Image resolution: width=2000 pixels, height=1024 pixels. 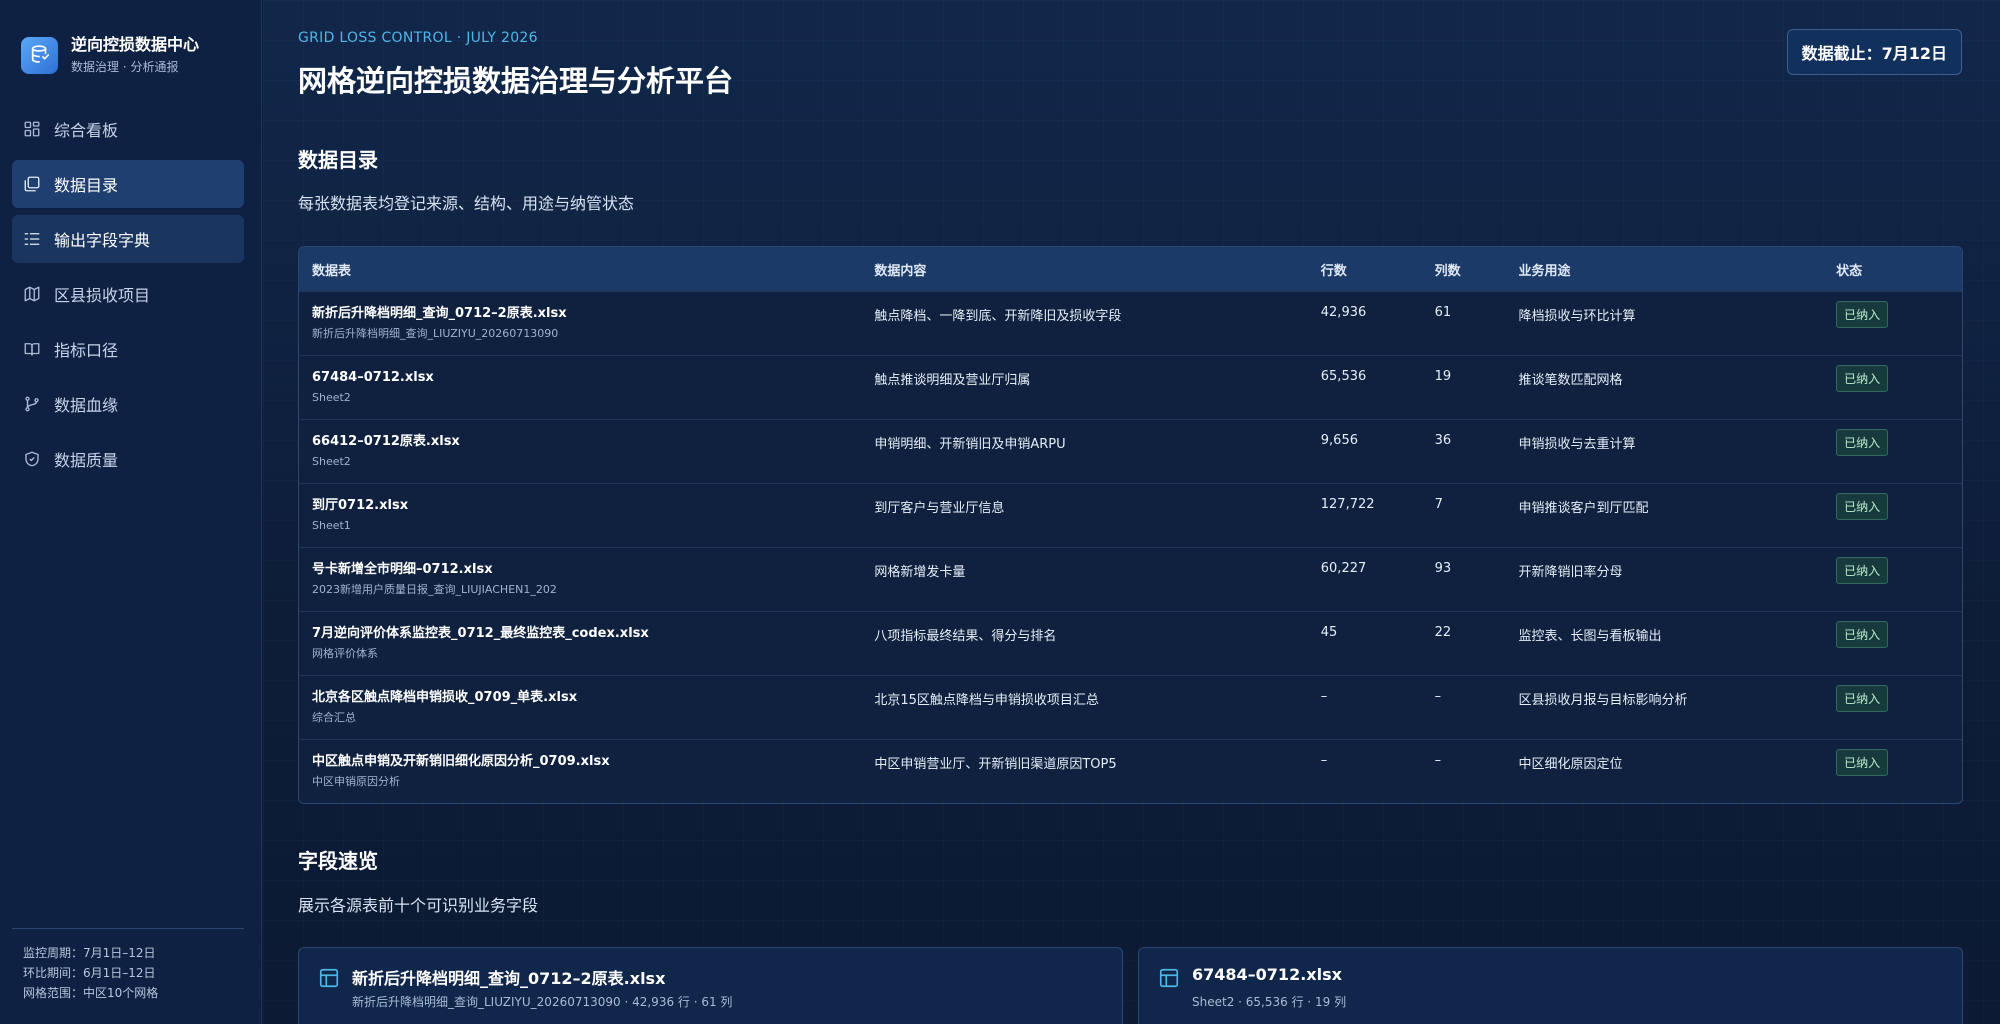 What do you see at coordinates (509, 978) in the screenshot?
I see `field-card-title: 新折后升降档明细_查询_0712–2原表.xlsx` at bounding box center [509, 978].